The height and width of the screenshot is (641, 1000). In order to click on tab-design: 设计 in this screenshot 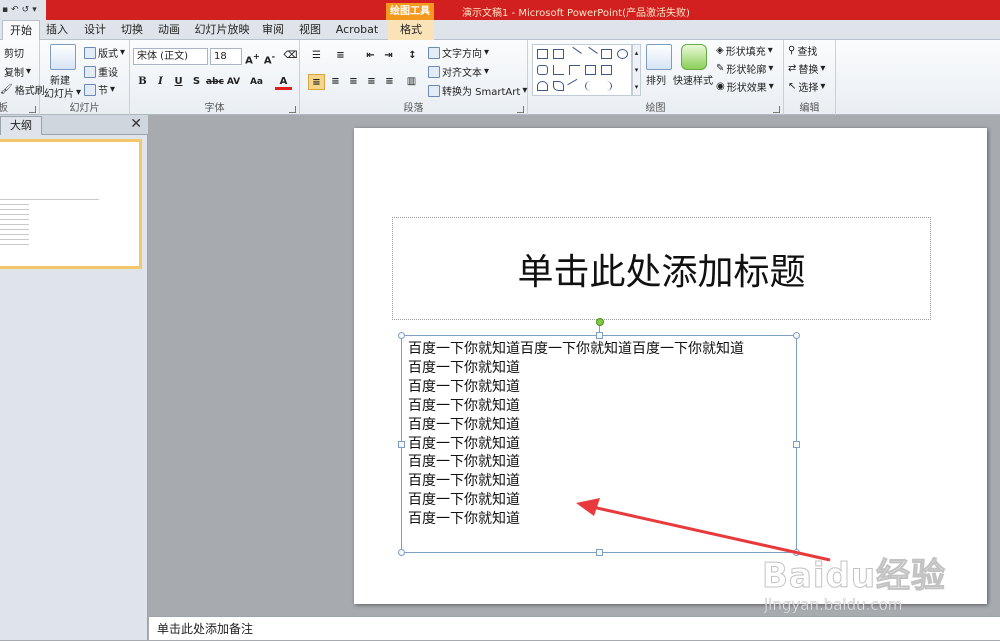, I will do `click(95, 30)`.